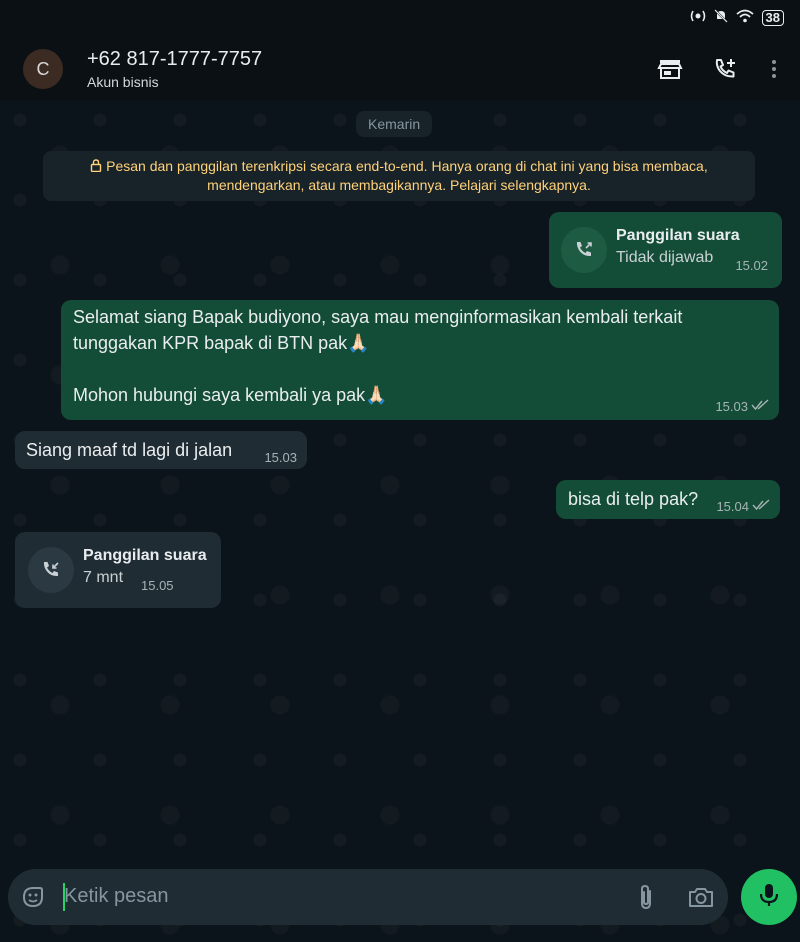 The width and height of the screenshot is (800, 942). I want to click on message-text: Siang maaf td lagi di jalan, so click(129, 450).